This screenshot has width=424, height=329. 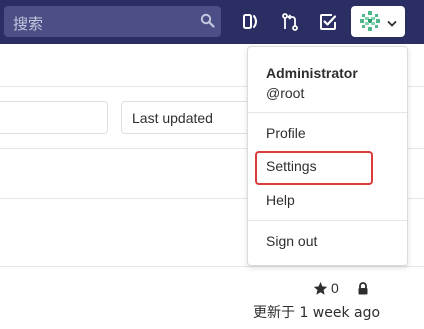 What do you see at coordinates (335, 288) in the screenshot?
I see `star-count: 0` at bounding box center [335, 288].